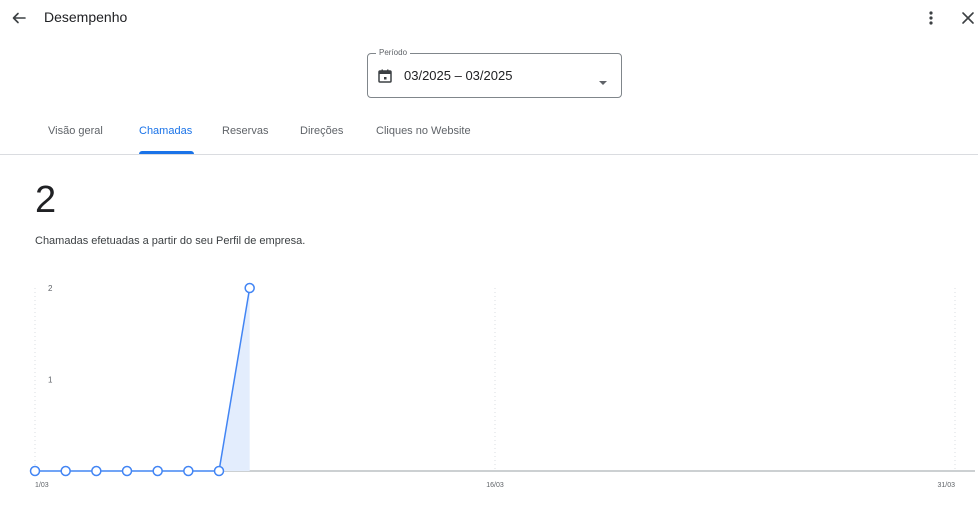 Image resolution: width=978 pixels, height=508 pixels. What do you see at coordinates (50, 380) in the screenshot?
I see `y-tick-label: 1` at bounding box center [50, 380].